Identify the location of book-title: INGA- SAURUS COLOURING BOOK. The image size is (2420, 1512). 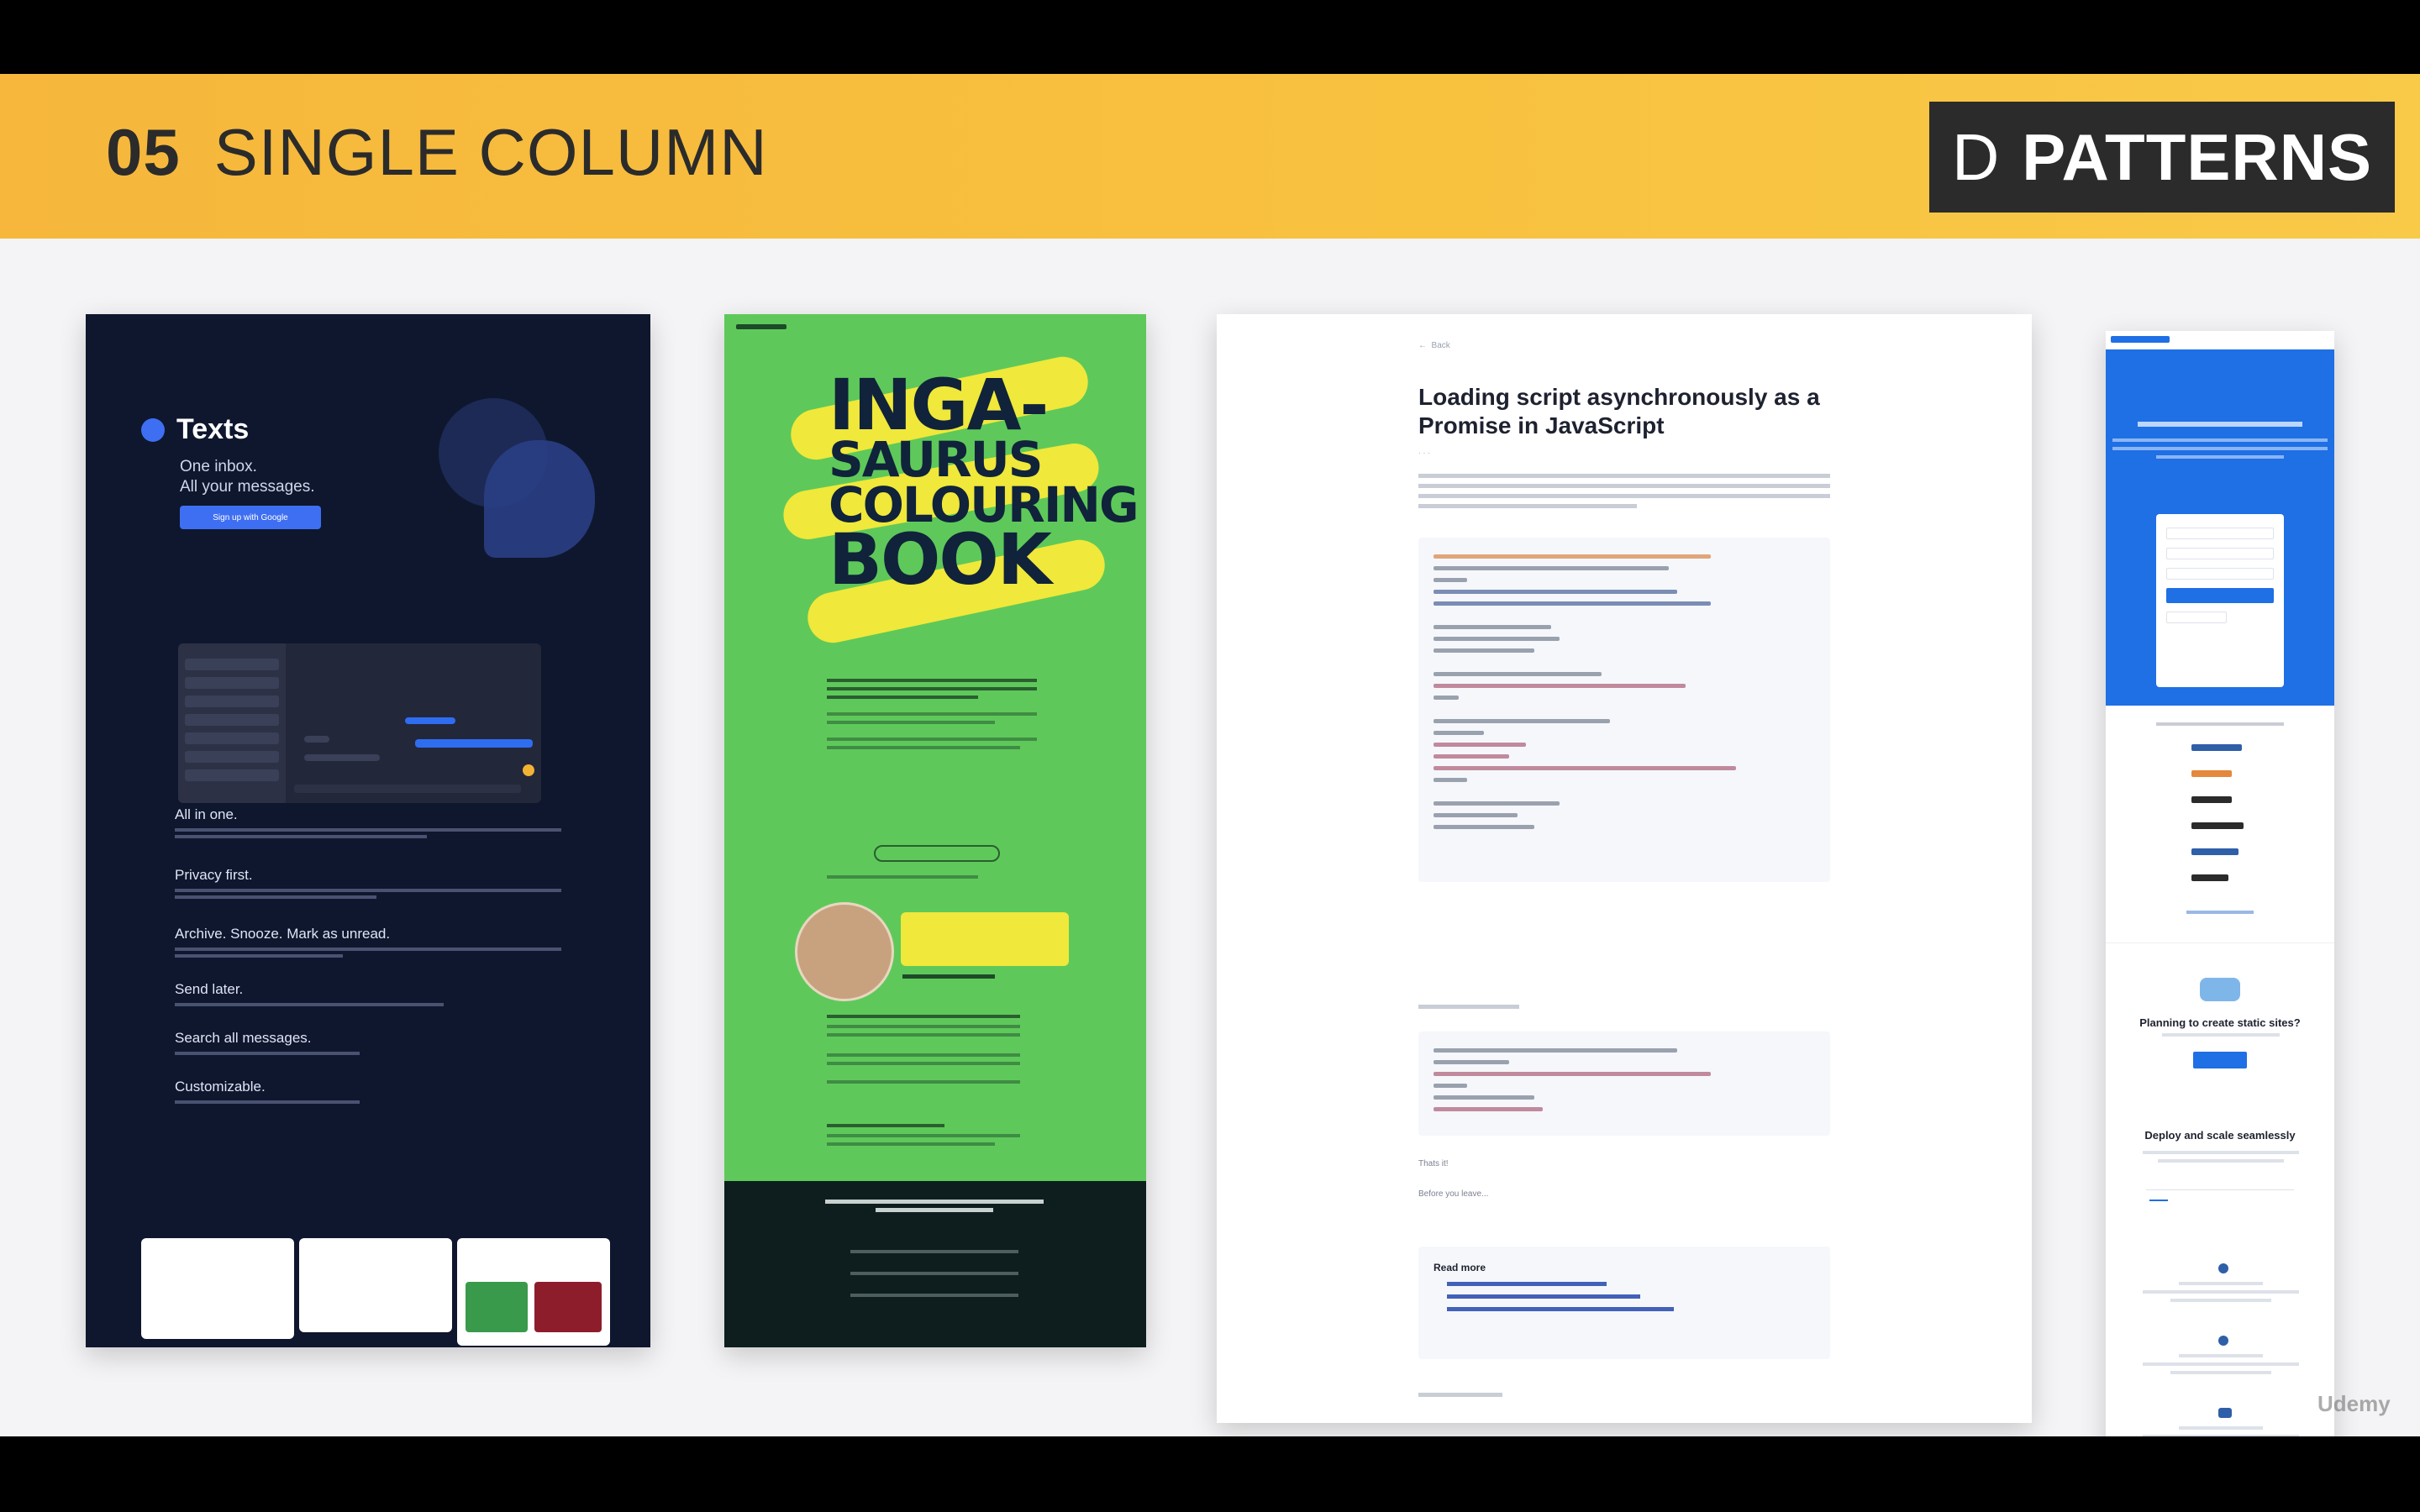
(984, 482).